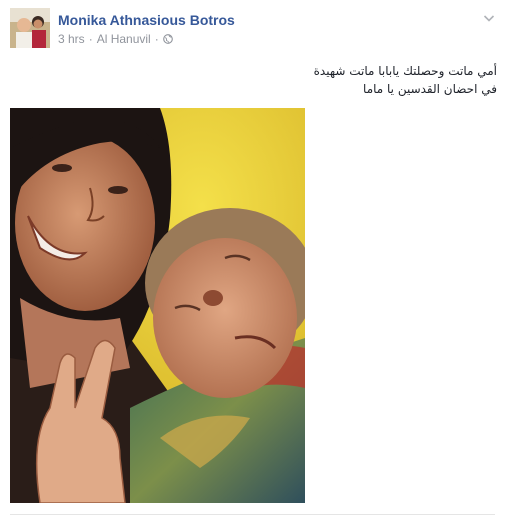 Image resolution: width=505 pixels, height=518 pixels. I want to click on author-avatar, so click(30, 28).